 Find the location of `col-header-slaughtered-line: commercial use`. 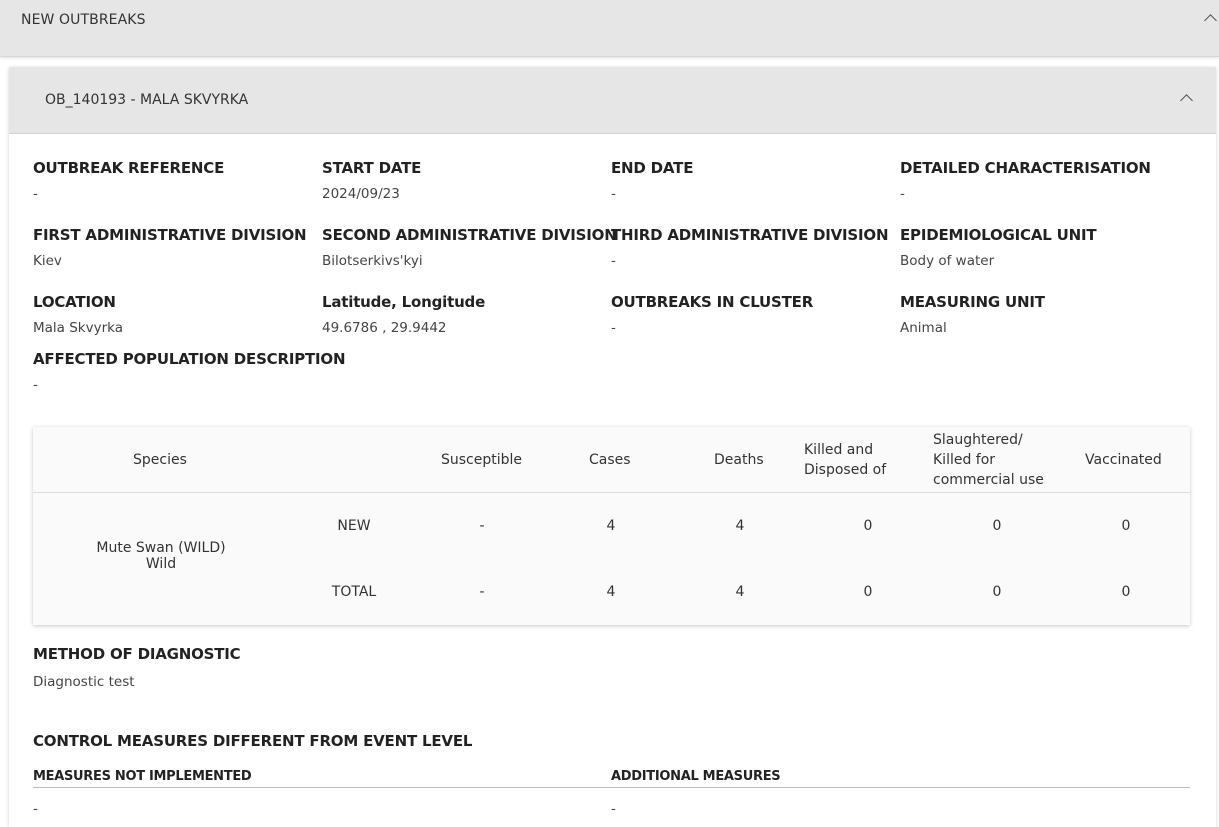

col-header-slaughtered-line: commercial use is located at coordinates (988, 480).